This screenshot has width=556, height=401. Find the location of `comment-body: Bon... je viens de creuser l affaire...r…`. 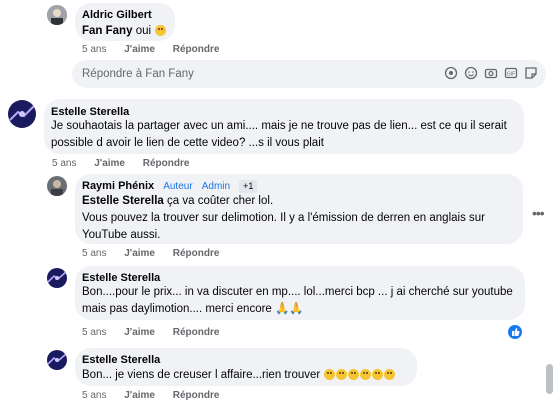

comment-body: Bon... je viens de creuser l affaire...r… is located at coordinates (201, 375).